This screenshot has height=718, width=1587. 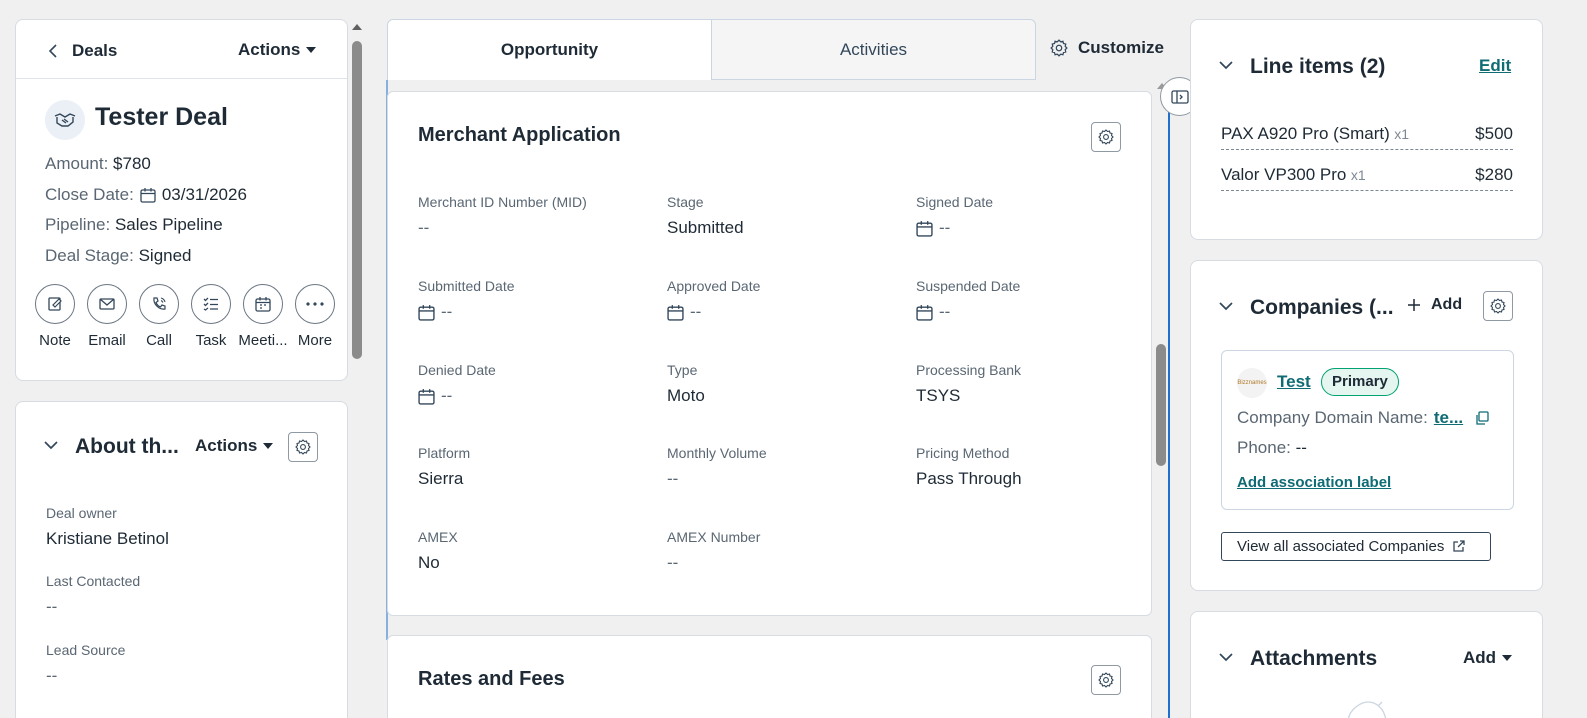 I want to click on merchant-field-label: Denied Date, so click(x=457, y=370).